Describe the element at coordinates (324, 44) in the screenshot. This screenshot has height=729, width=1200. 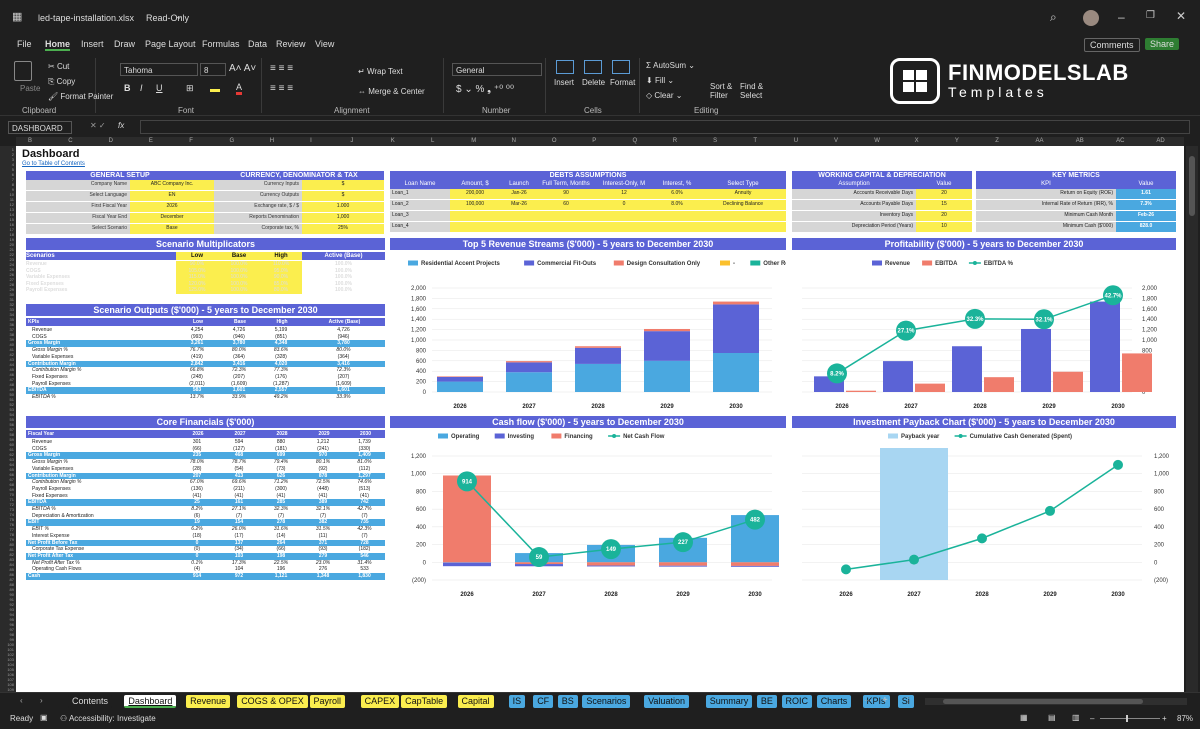
I see `menu-view: View` at that location.